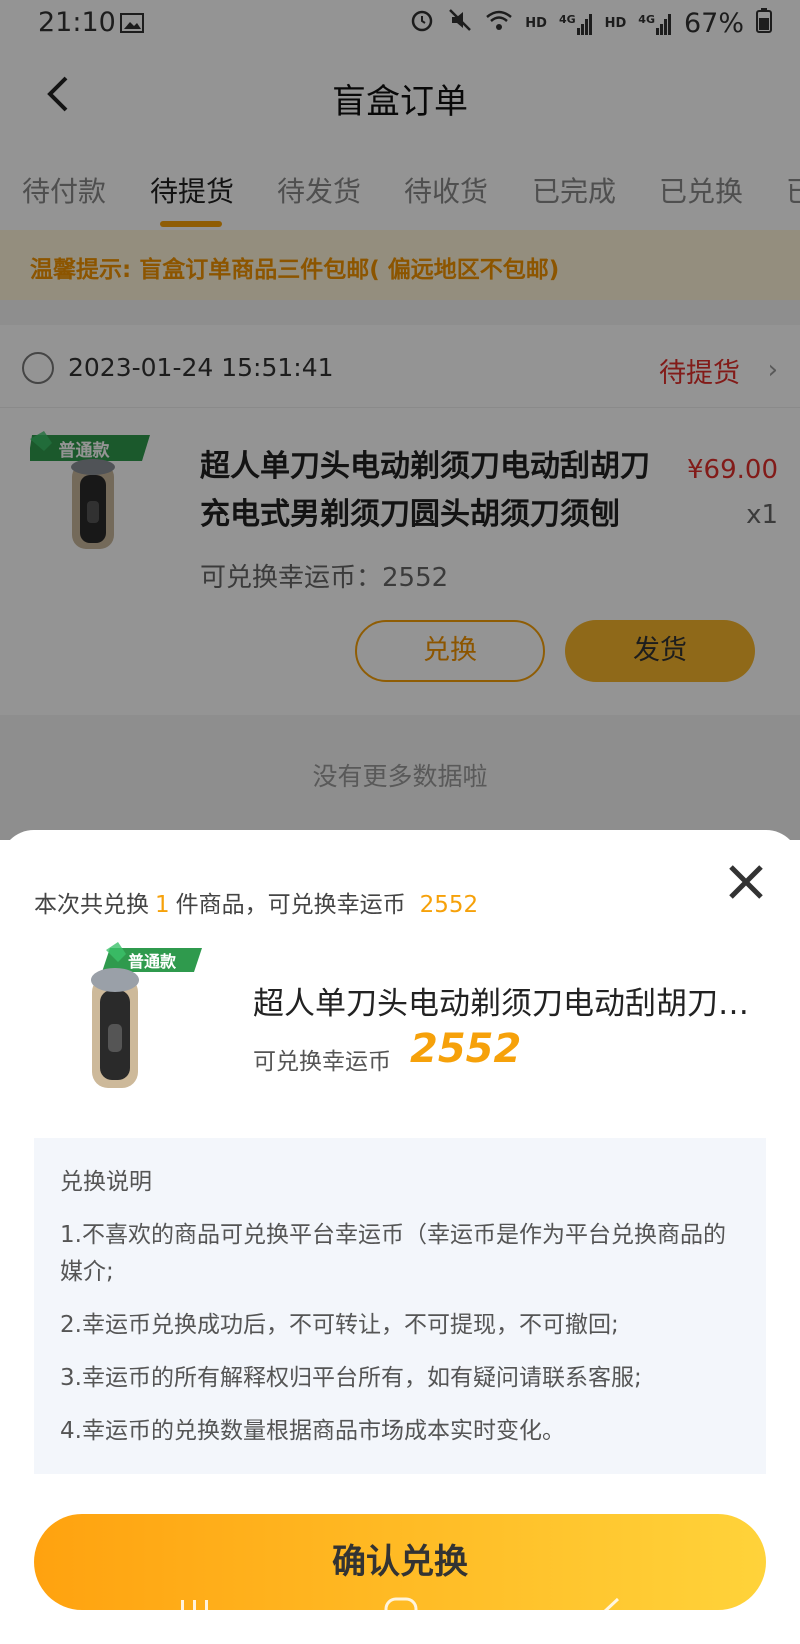 This screenshot has height=1644, width=800. What do you see at coordinates (449, 905) in the screenshot?
I see `summary-coins: 2552` at bounding box center [449, 905].